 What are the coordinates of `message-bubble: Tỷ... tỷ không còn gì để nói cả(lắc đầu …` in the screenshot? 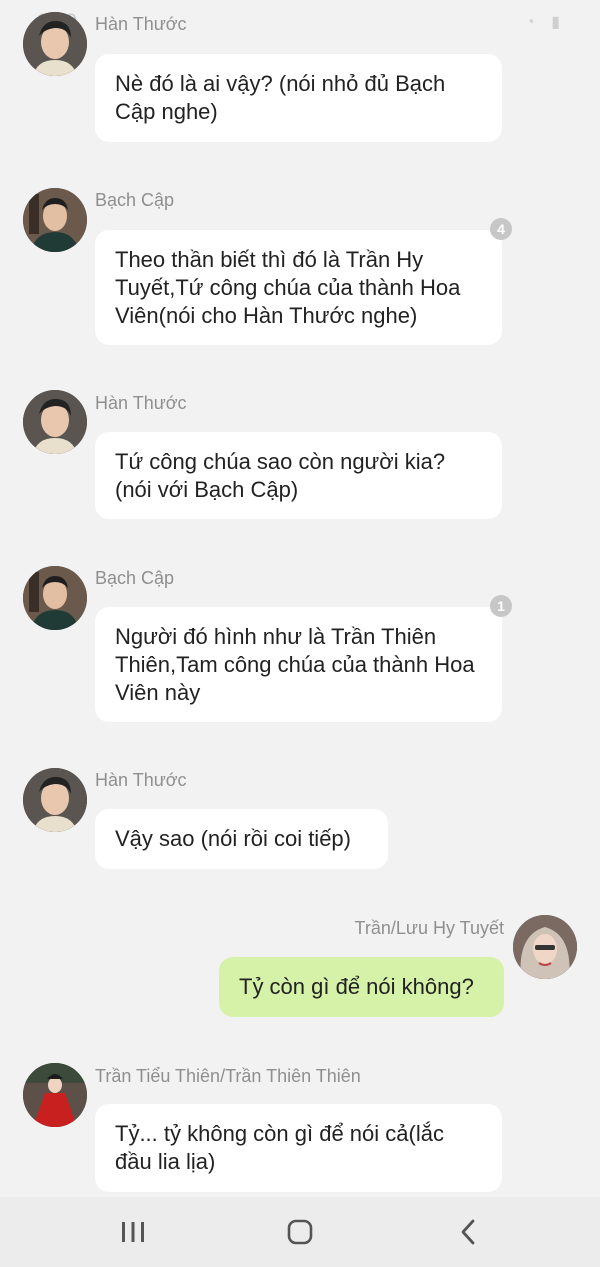 It's located at (298, 1148).